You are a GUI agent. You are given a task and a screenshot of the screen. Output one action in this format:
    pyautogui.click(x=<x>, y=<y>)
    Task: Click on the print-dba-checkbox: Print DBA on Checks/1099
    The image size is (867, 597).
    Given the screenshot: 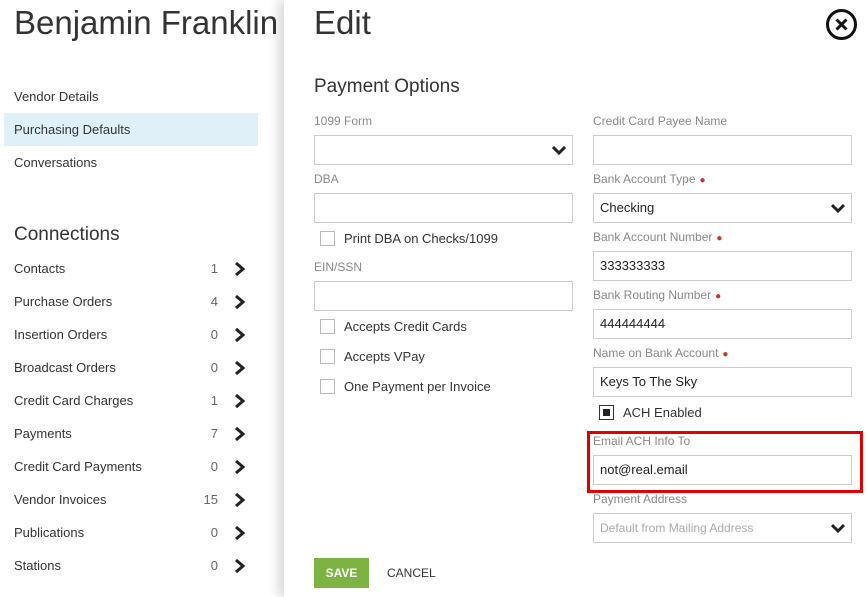 What is the action you would take?
    pyautogui.click(x=409, y=238)
    